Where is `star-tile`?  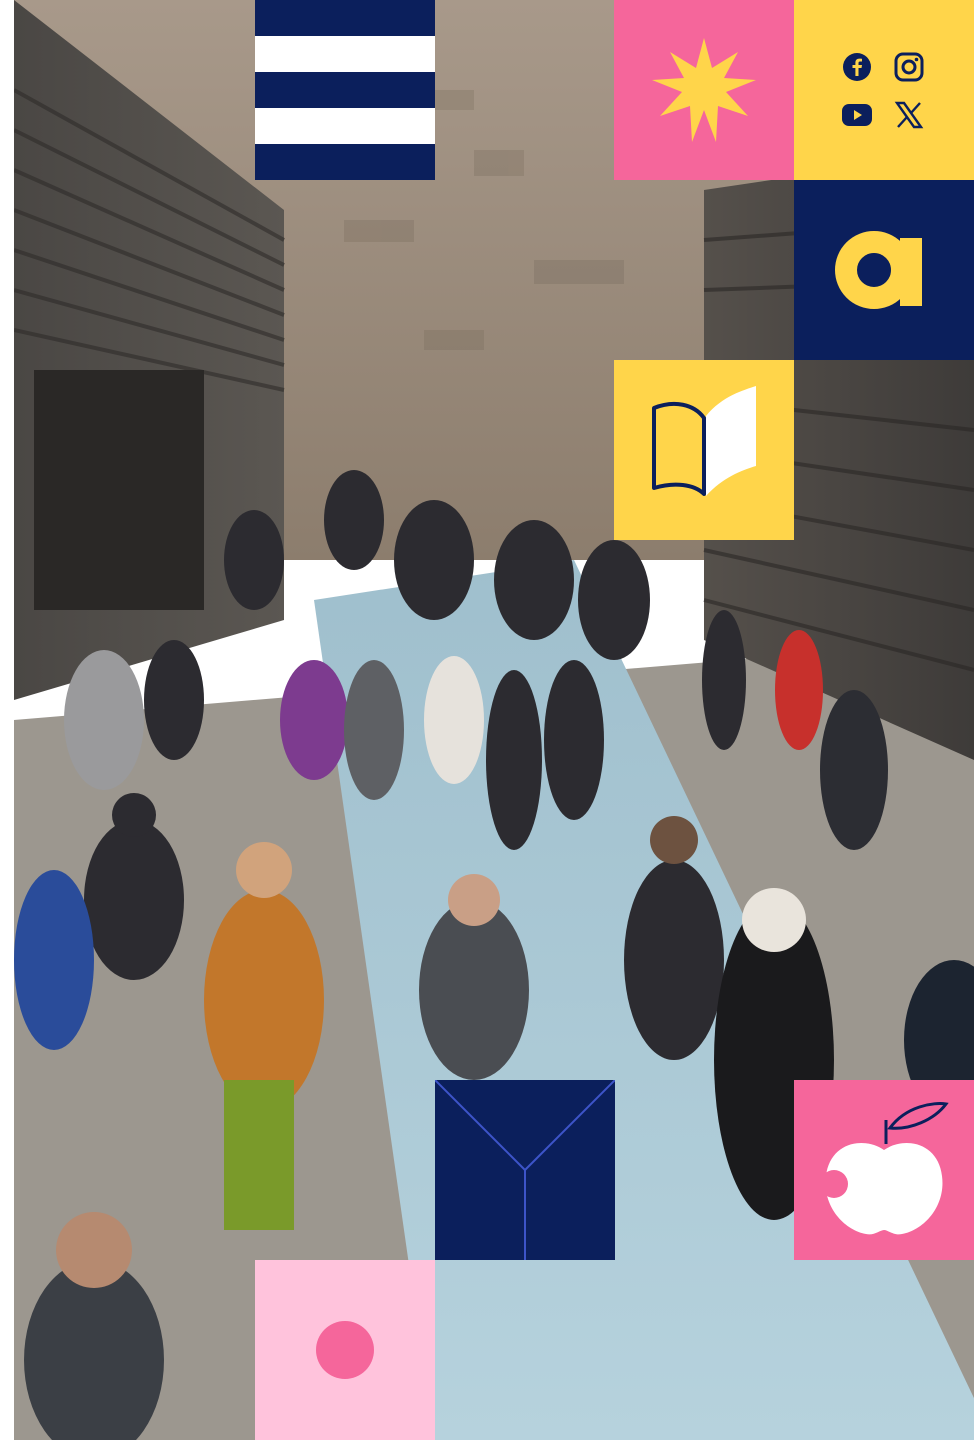
star-tile is located at coordinates (704, 90).